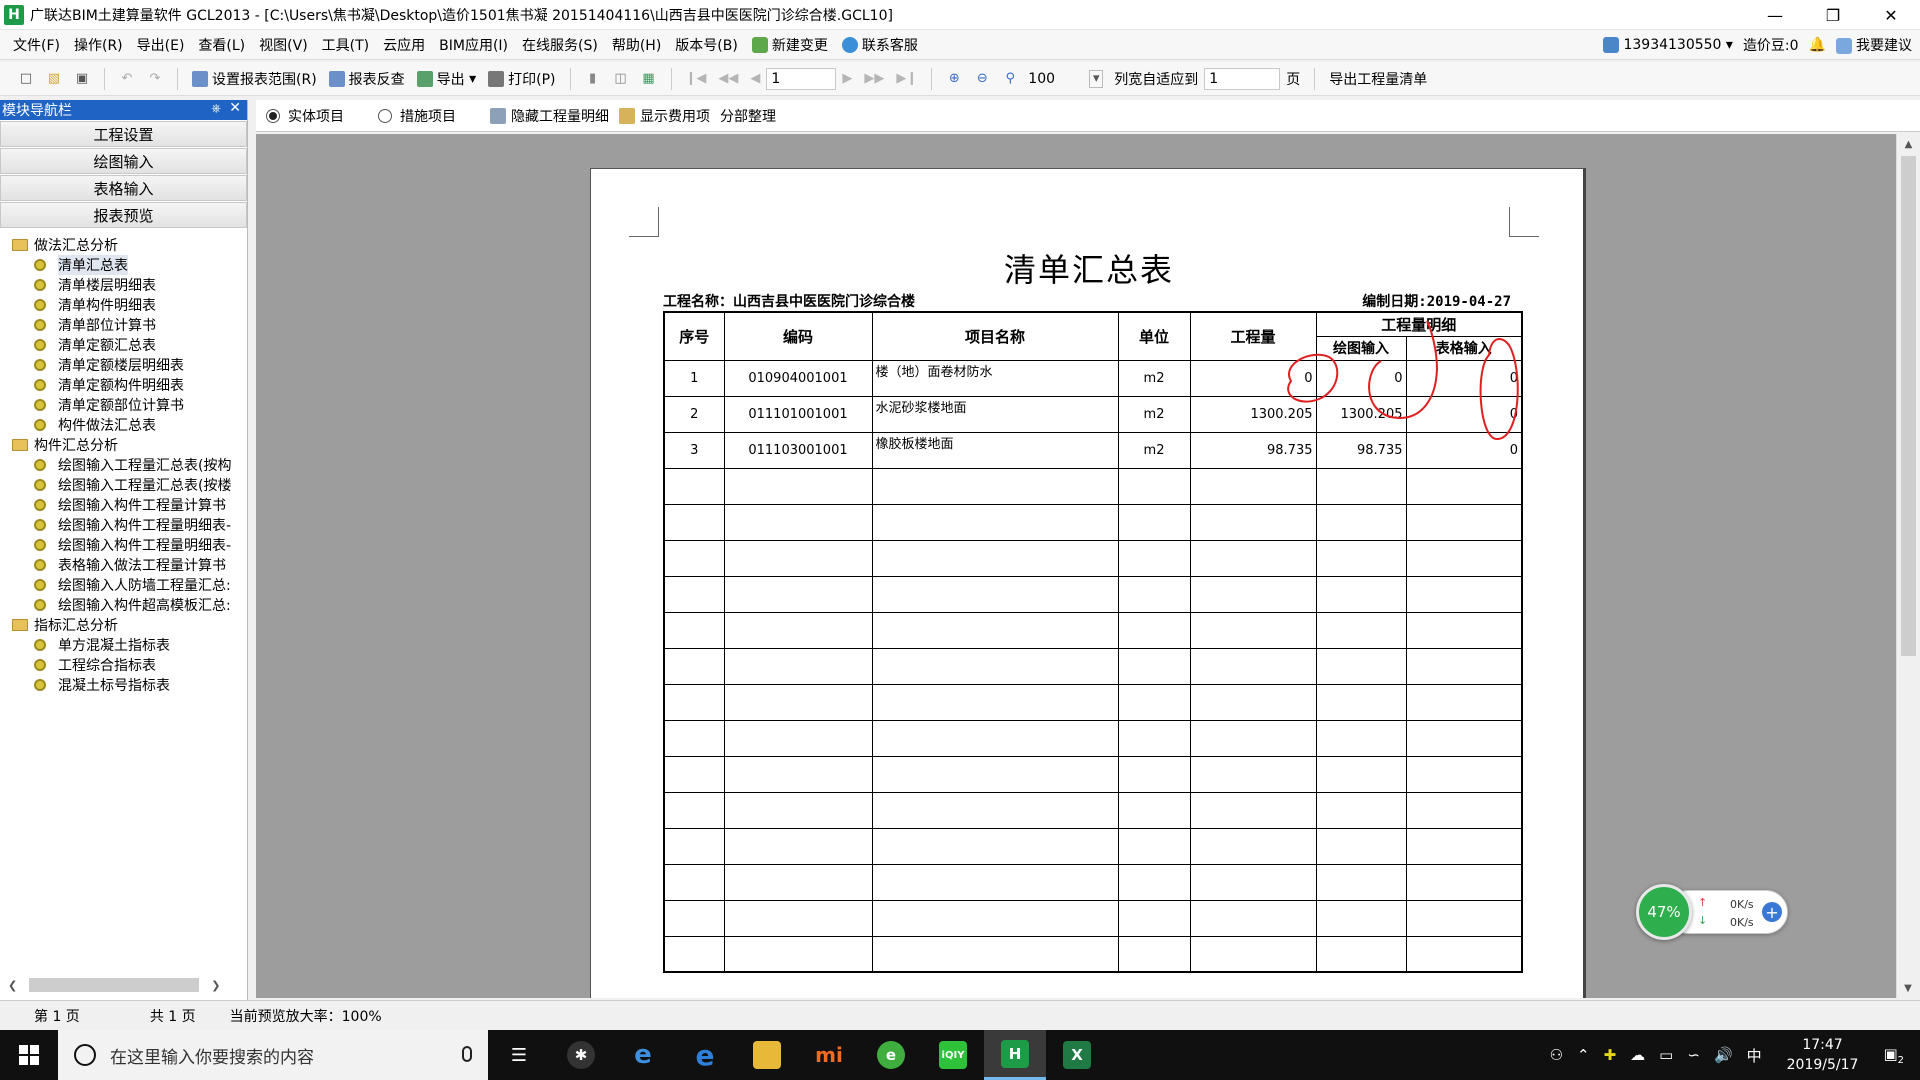  What do you see at coordinates (1054, 79) in the screenshot?
I see `zoom-value: 100` at bounding box center [1054, 79].